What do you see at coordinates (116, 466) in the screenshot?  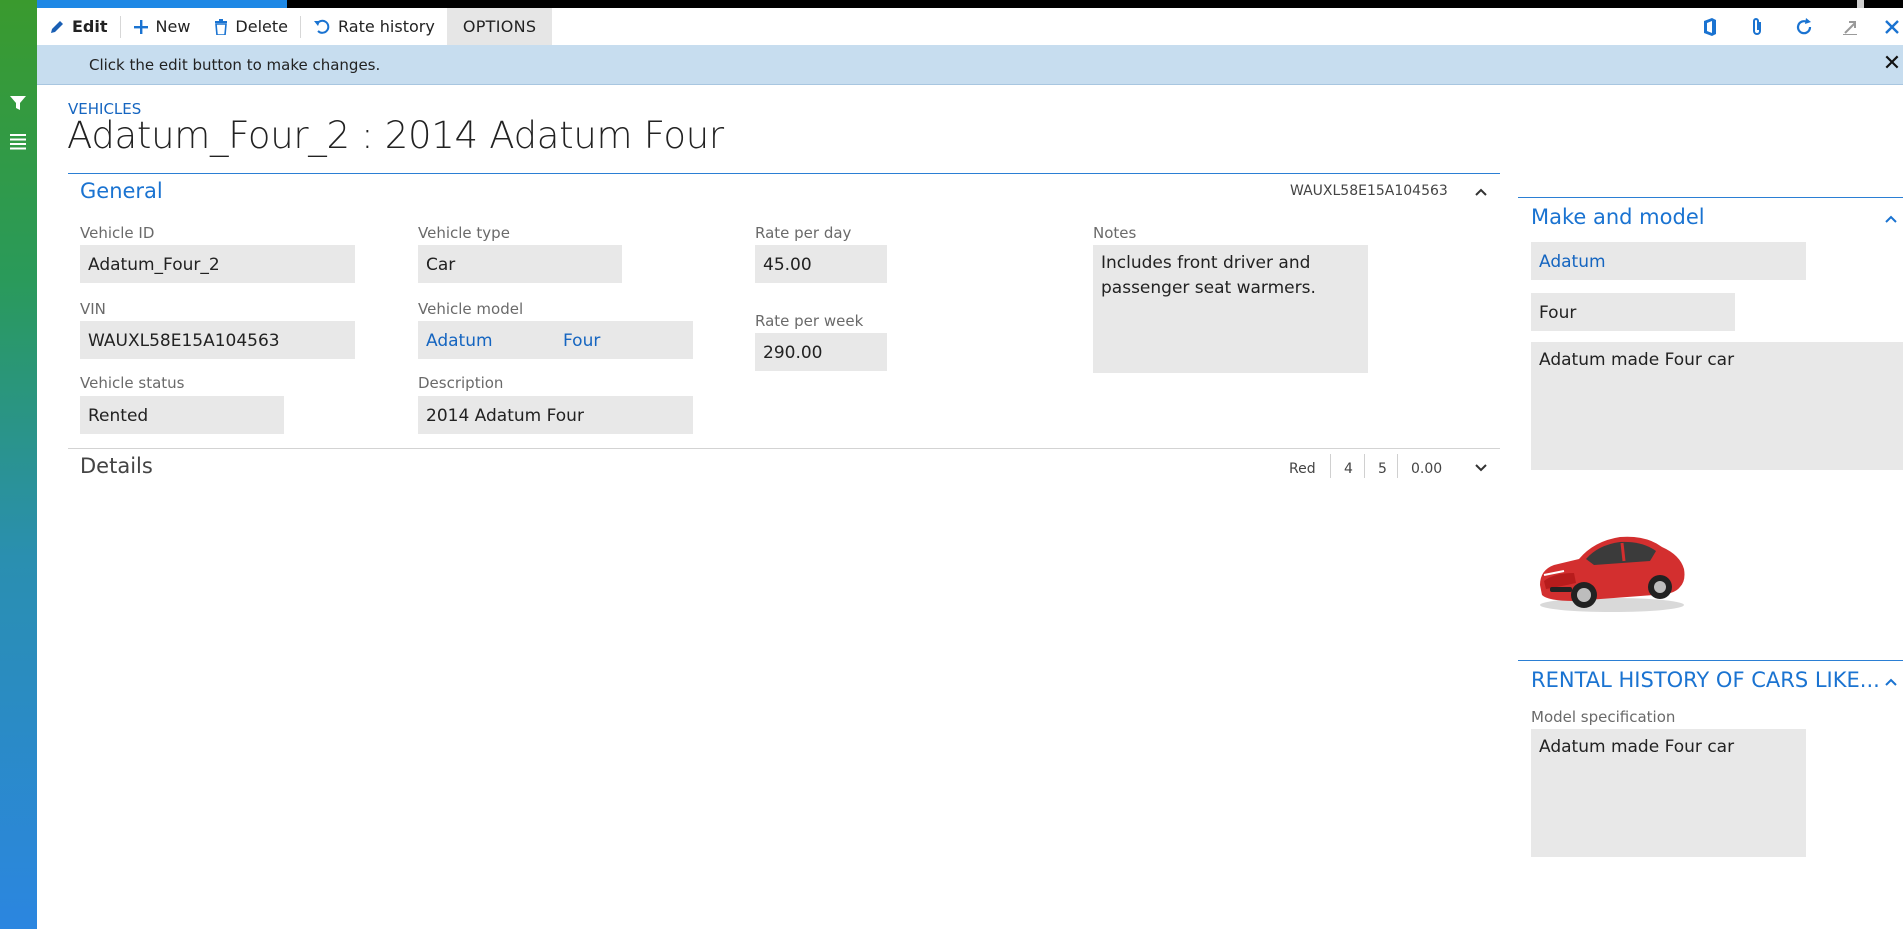 I see `details-tab-title: Details` at bounding box center [116, 466].